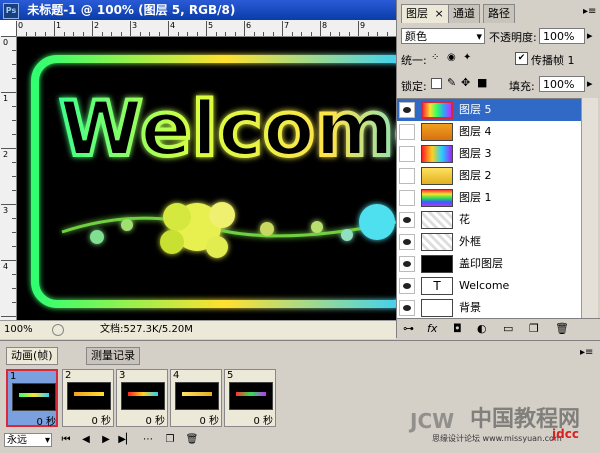 Image resolution: width=600 pixels, height=453 pixels. What do you see at coordinates (489, 220) in the screenshot?
I see `layer-row-flower: 花` at bounding box center [489, 220].